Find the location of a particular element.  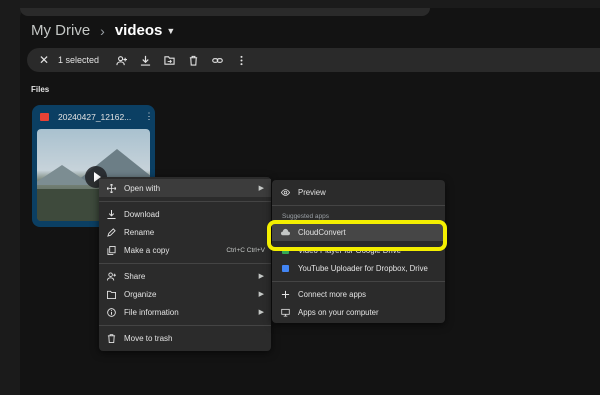

caret-down-icon: ▼ is located at coordinates (171, 30).